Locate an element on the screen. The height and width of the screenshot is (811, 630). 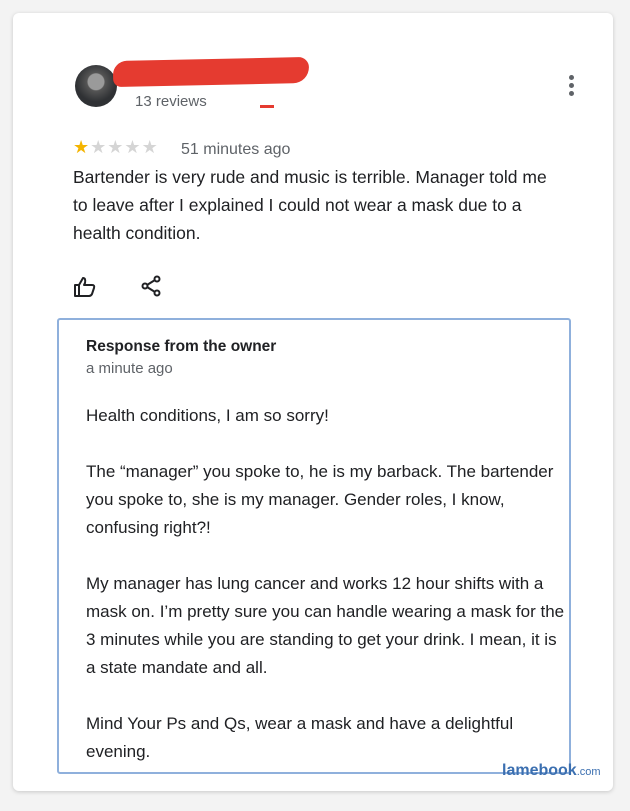
review-time: 51 minutes ago is located at coordinates (236, 149).